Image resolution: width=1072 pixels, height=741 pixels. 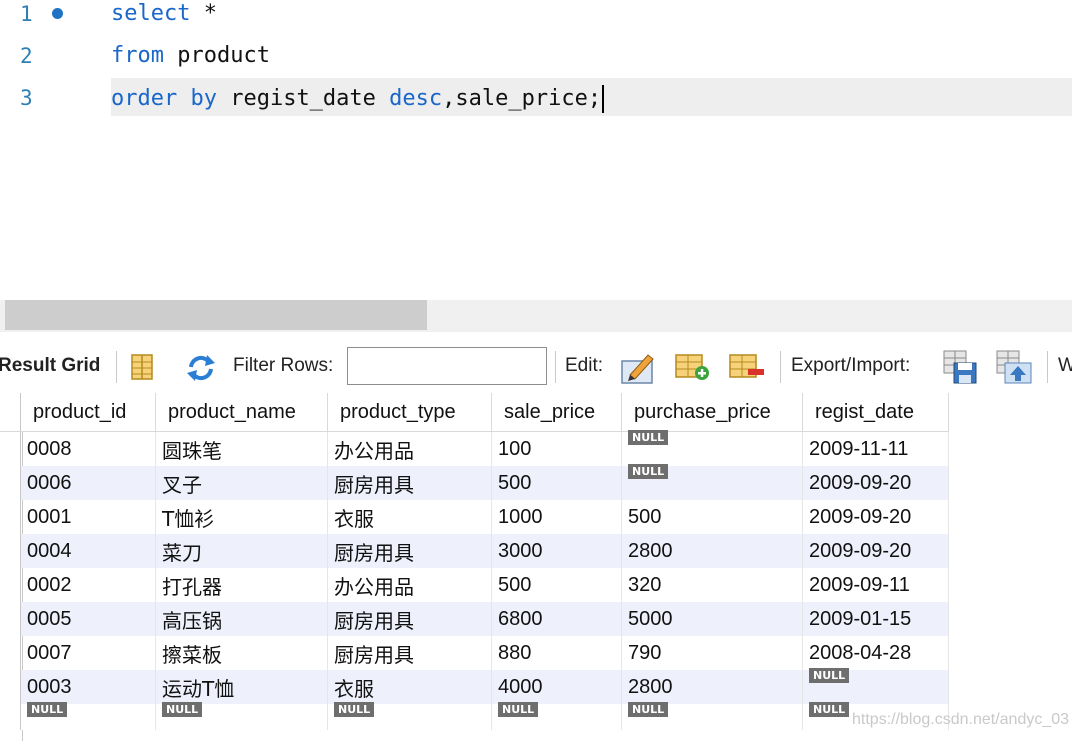 What do you see at coordinates (241, 619) in the screenshot?
I see `table-cell: 高压锅` at bounding box center [241, 619].